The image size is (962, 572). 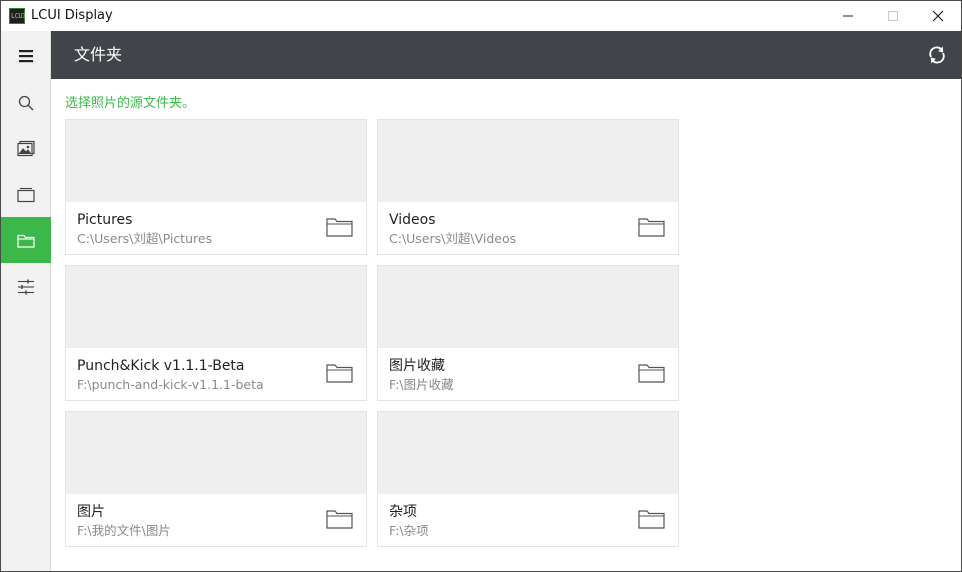 I want to click on title-bar: LCUI LCUI Display, so click(x=481, y=16).